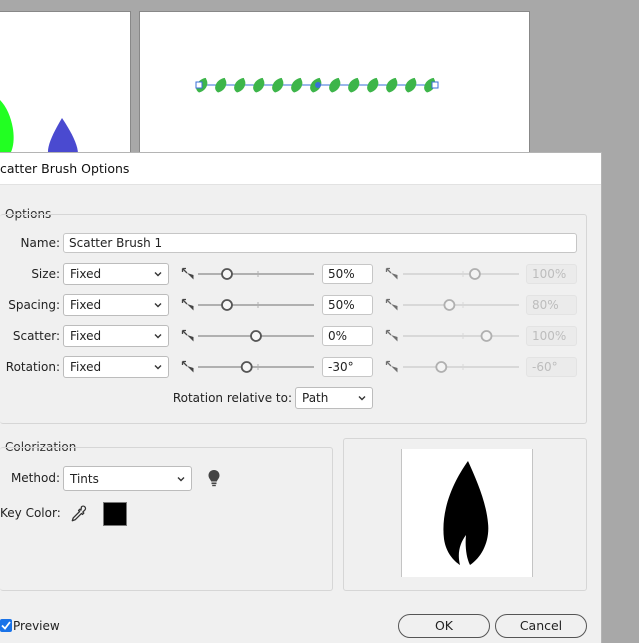 The image size is (639, 643). I want to click on leaf-shape-preview, so click(466, 513).